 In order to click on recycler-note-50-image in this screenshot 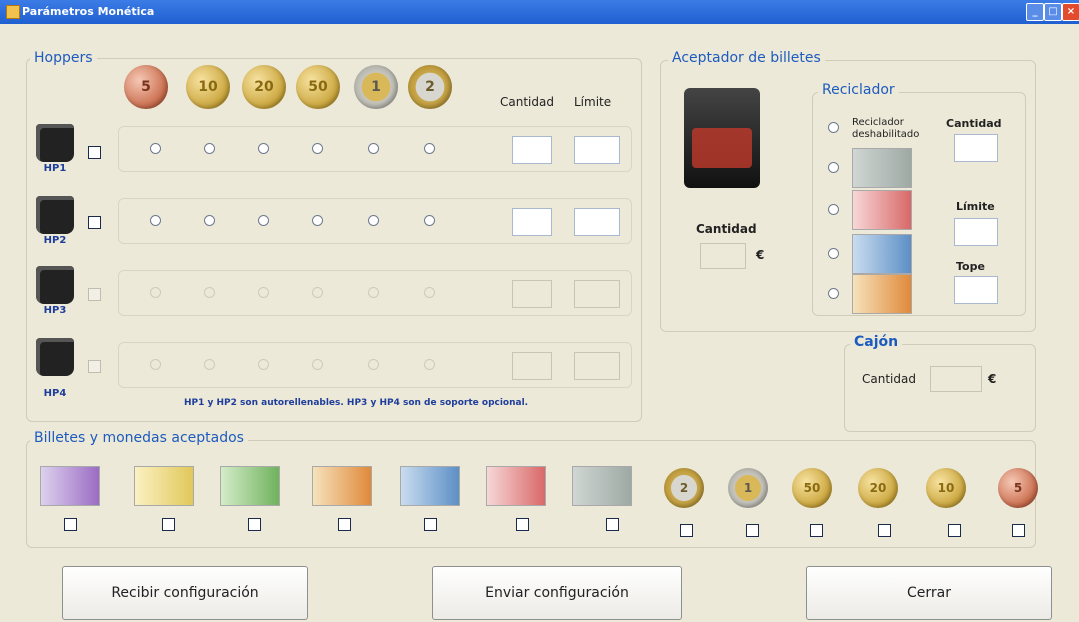, I will do `click(882, 294)`.